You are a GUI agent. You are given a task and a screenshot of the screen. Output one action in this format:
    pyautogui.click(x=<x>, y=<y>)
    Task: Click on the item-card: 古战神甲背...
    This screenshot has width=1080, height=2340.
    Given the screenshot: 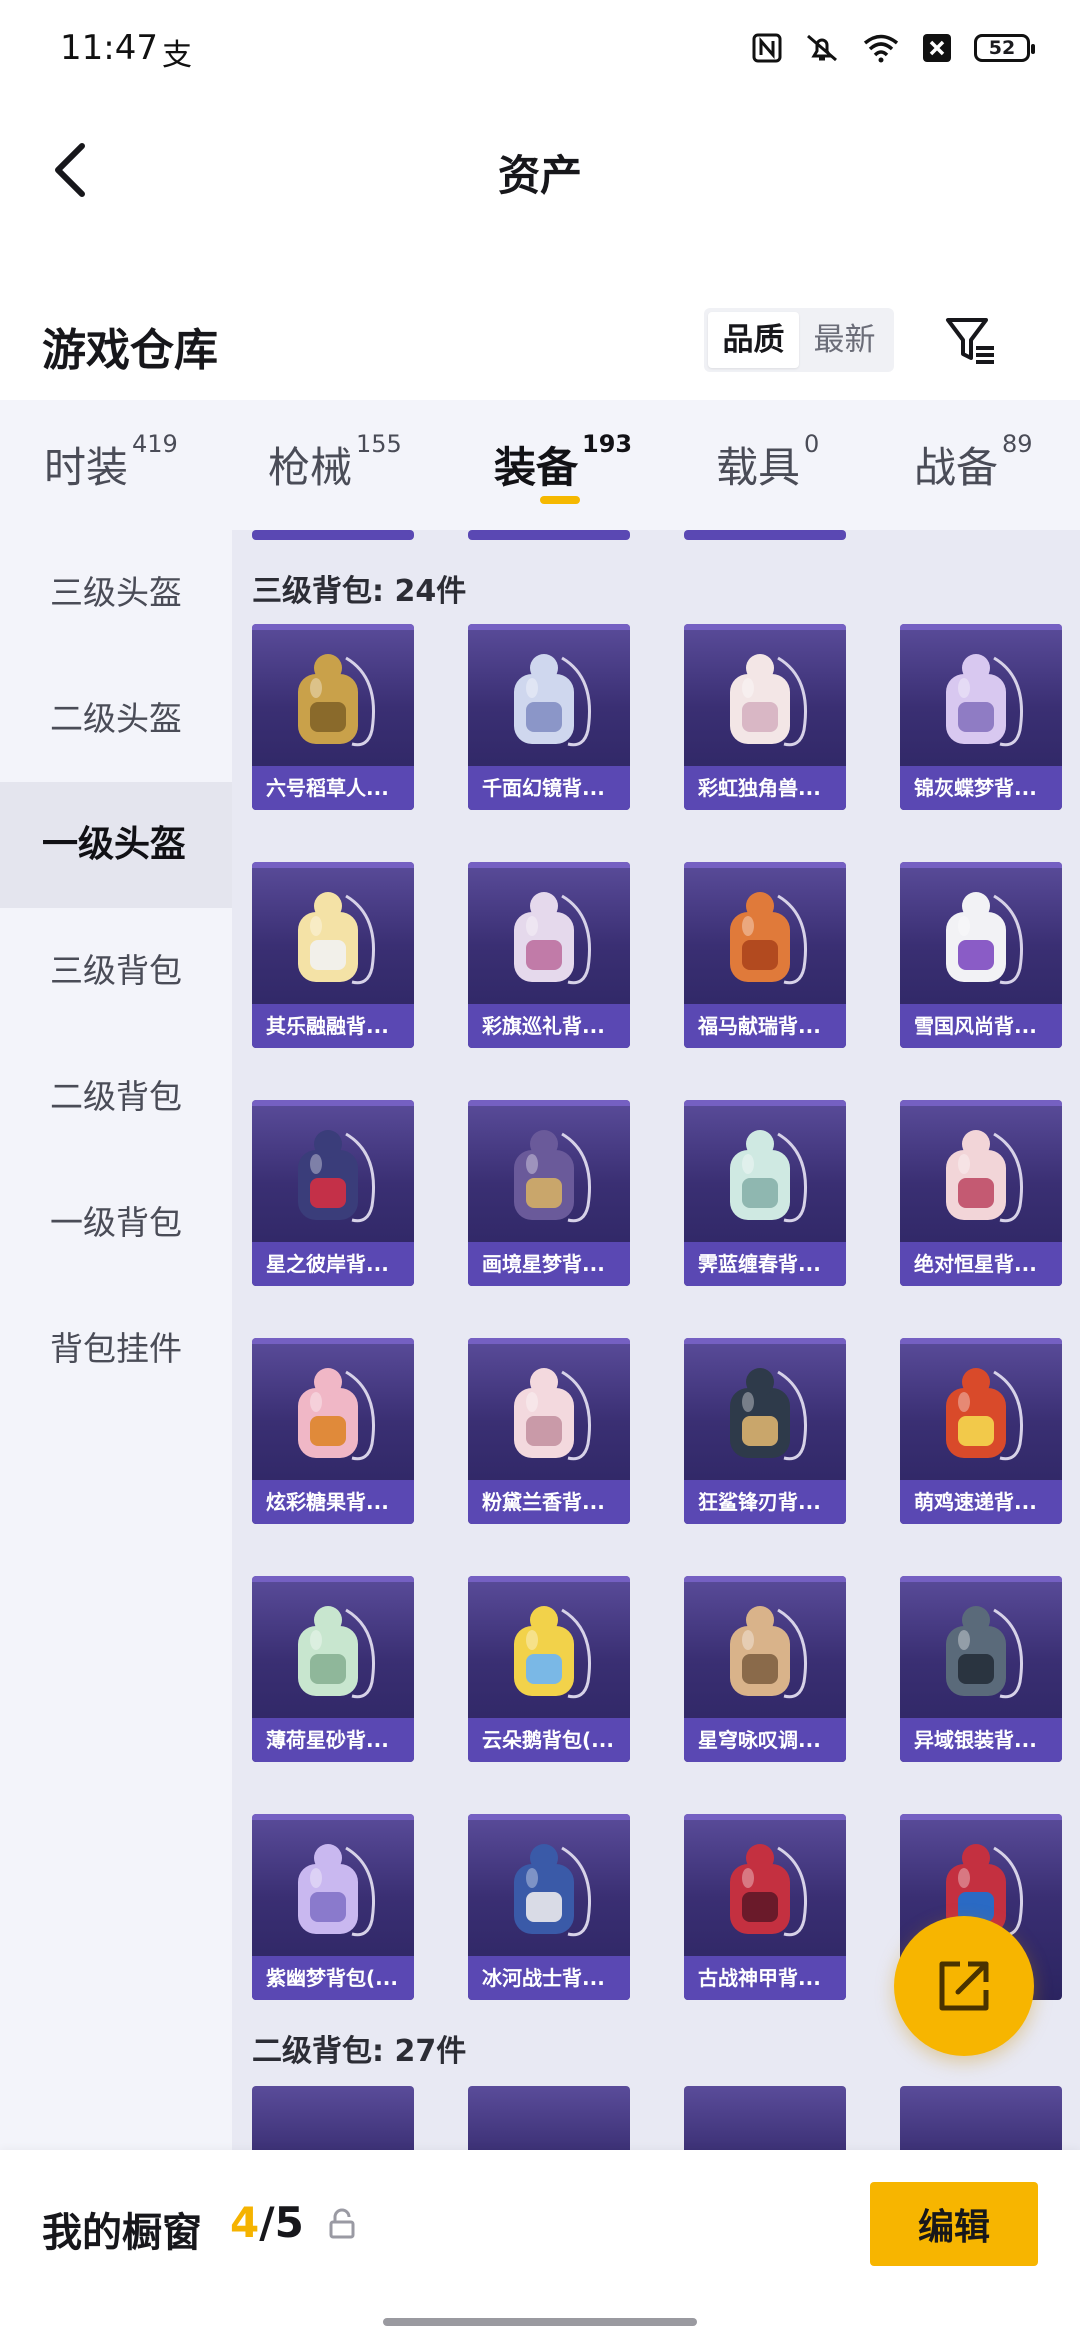 What is the action you would take?
    pyautogui.click(x=765, y=1907)
    